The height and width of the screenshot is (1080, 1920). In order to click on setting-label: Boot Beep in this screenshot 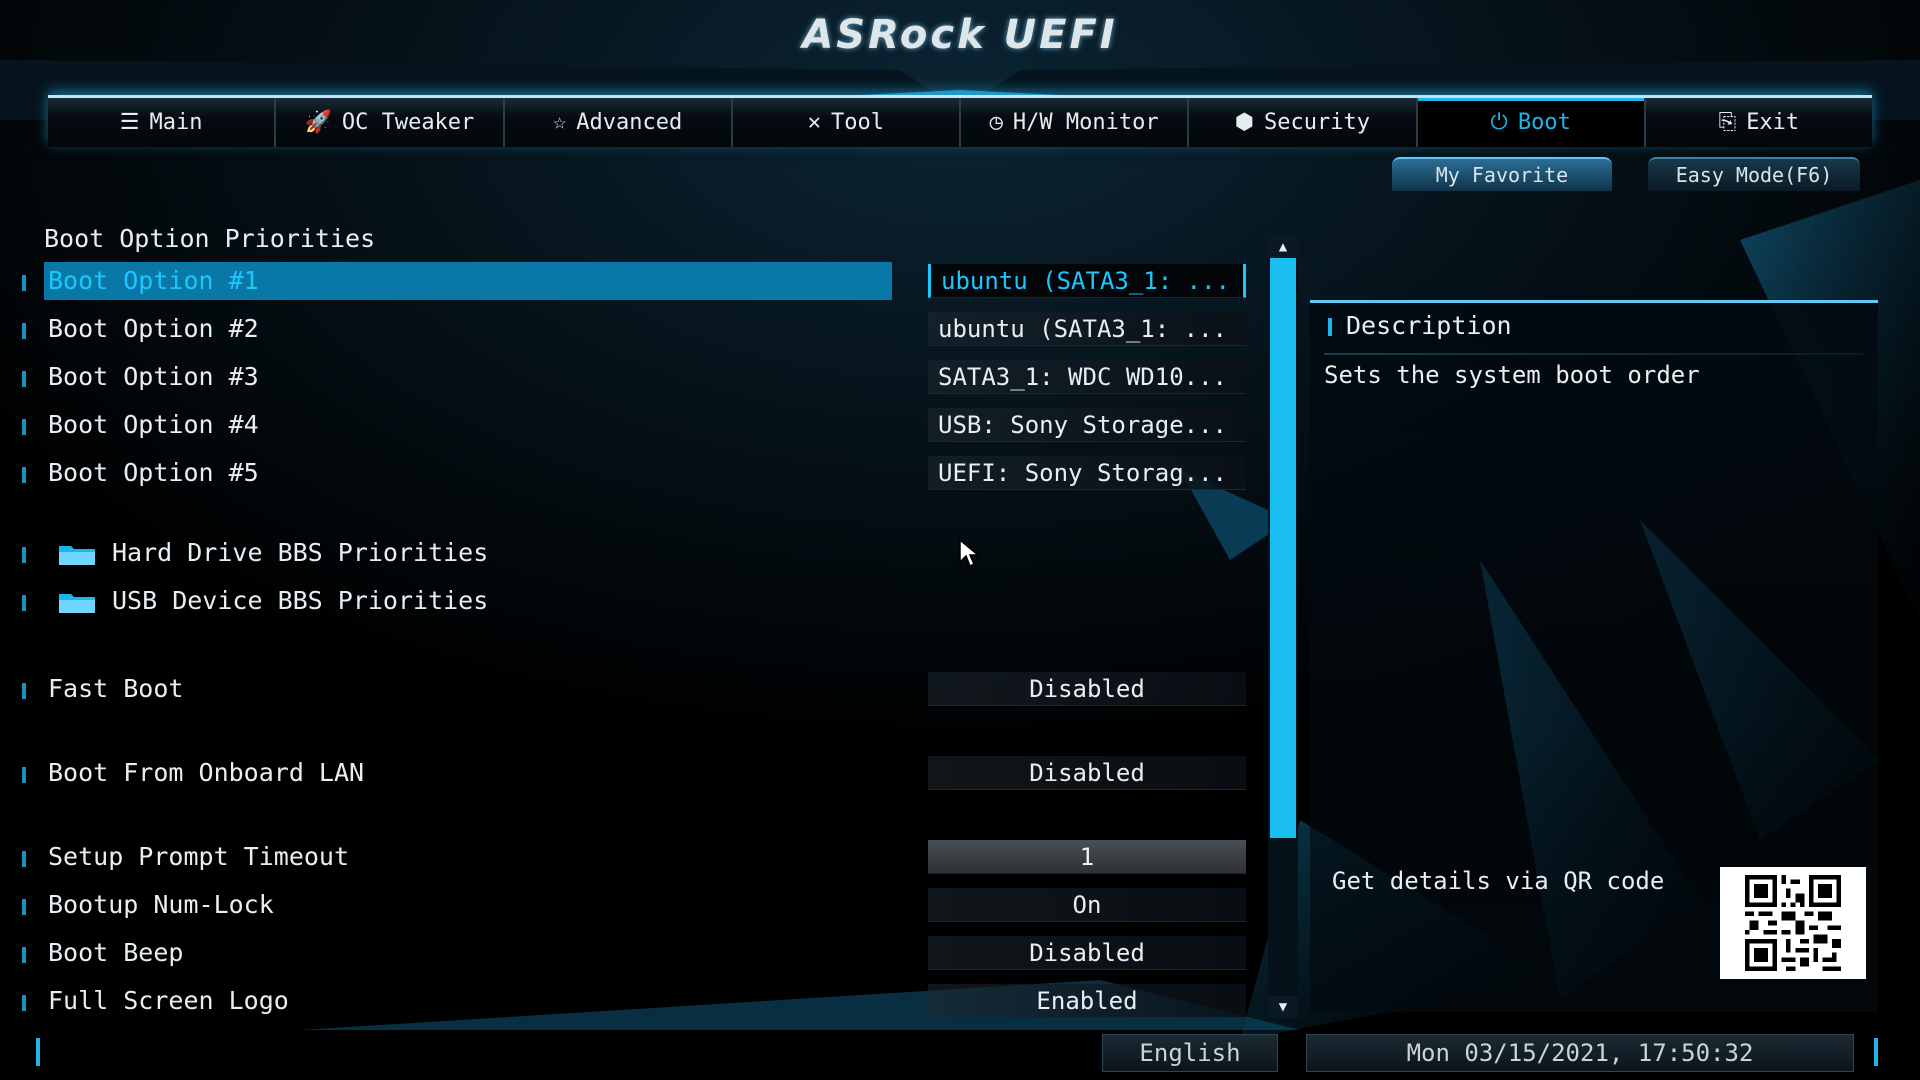, I will do `click(116, 952)`.